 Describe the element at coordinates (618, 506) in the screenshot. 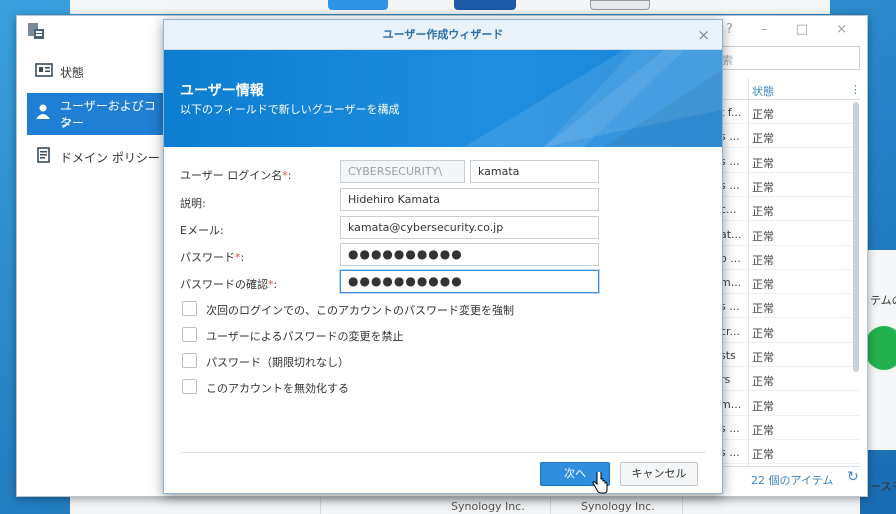

I see `vendor-text: Synology Inc.` at that location.